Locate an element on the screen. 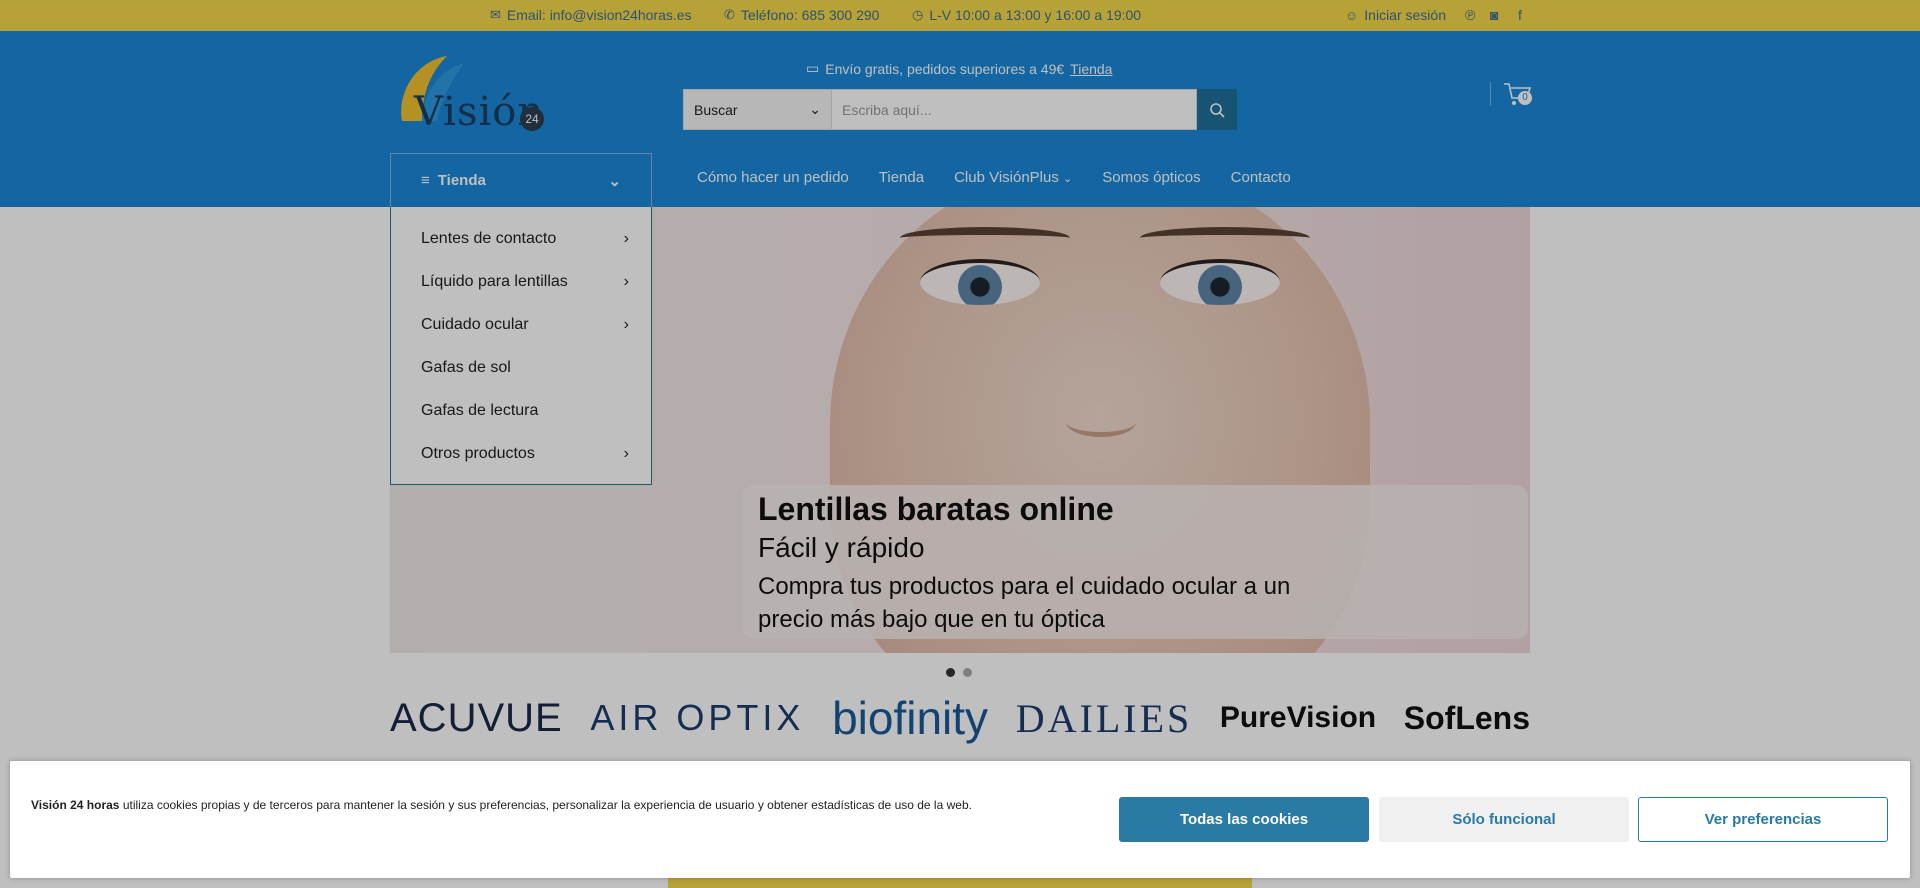 This screenshot has height=888, width=1920. category-item-cuidado: Cuidado ocular › is located at coordinates (521, 324).